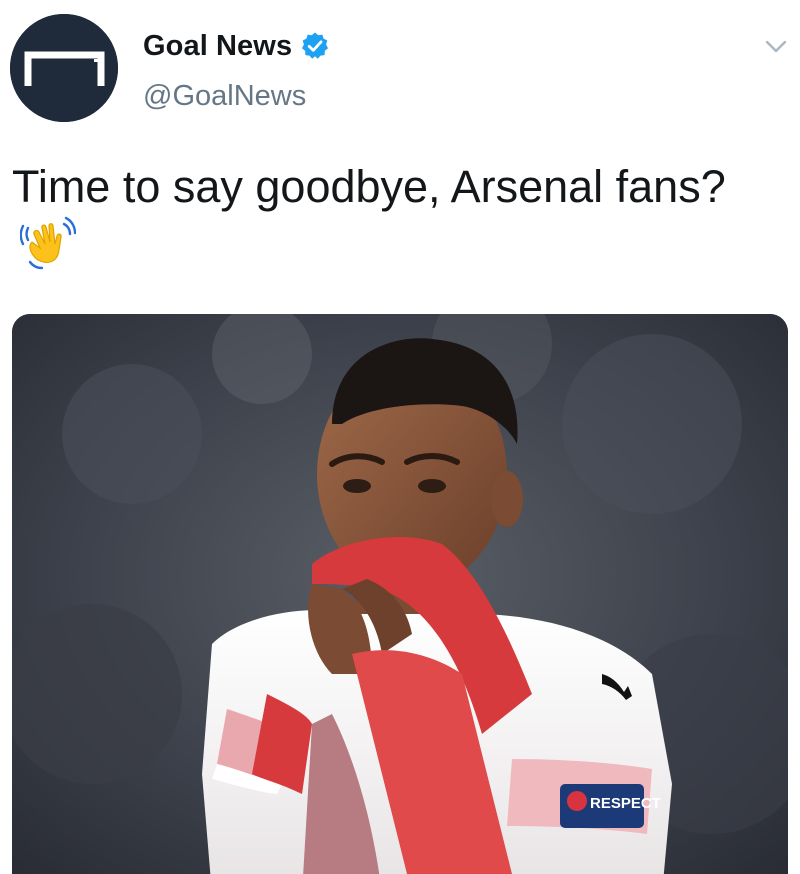 The height and width of the screenshot is (874, 800). Describe the element at coordinates (217, 46) in the screenshot. I see `display-name: Goal News` at that location.